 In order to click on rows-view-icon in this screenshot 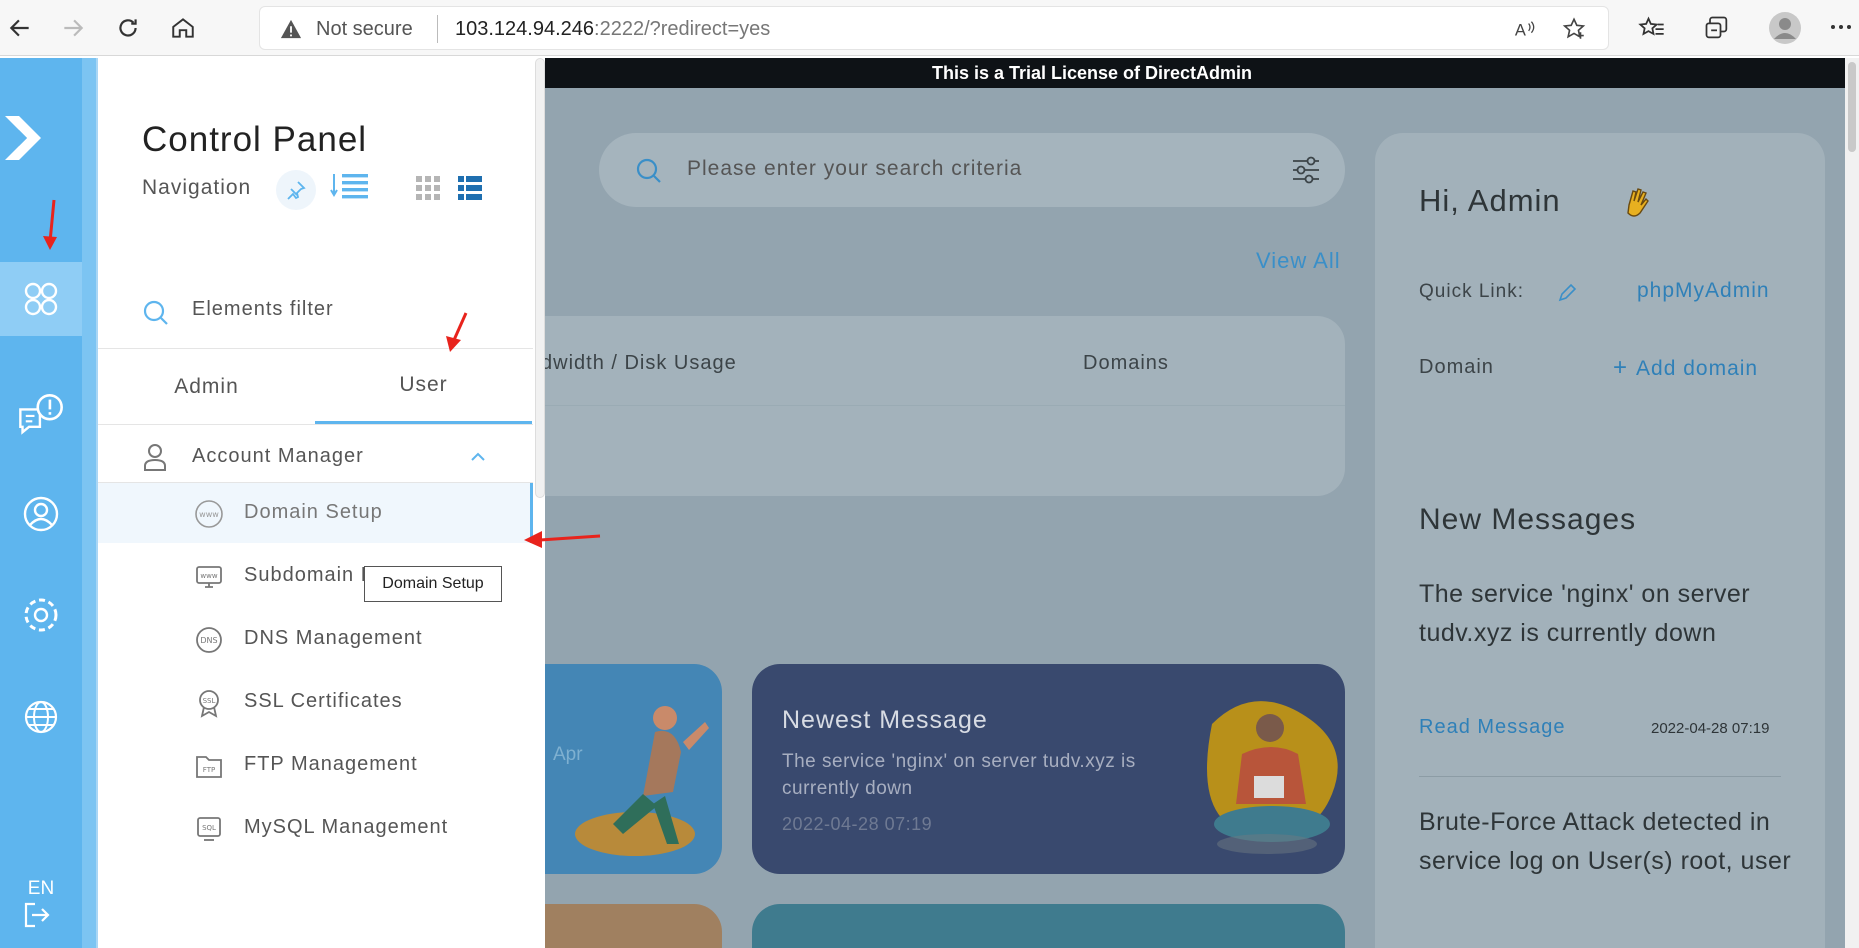, I will do `click(470, 188)`.